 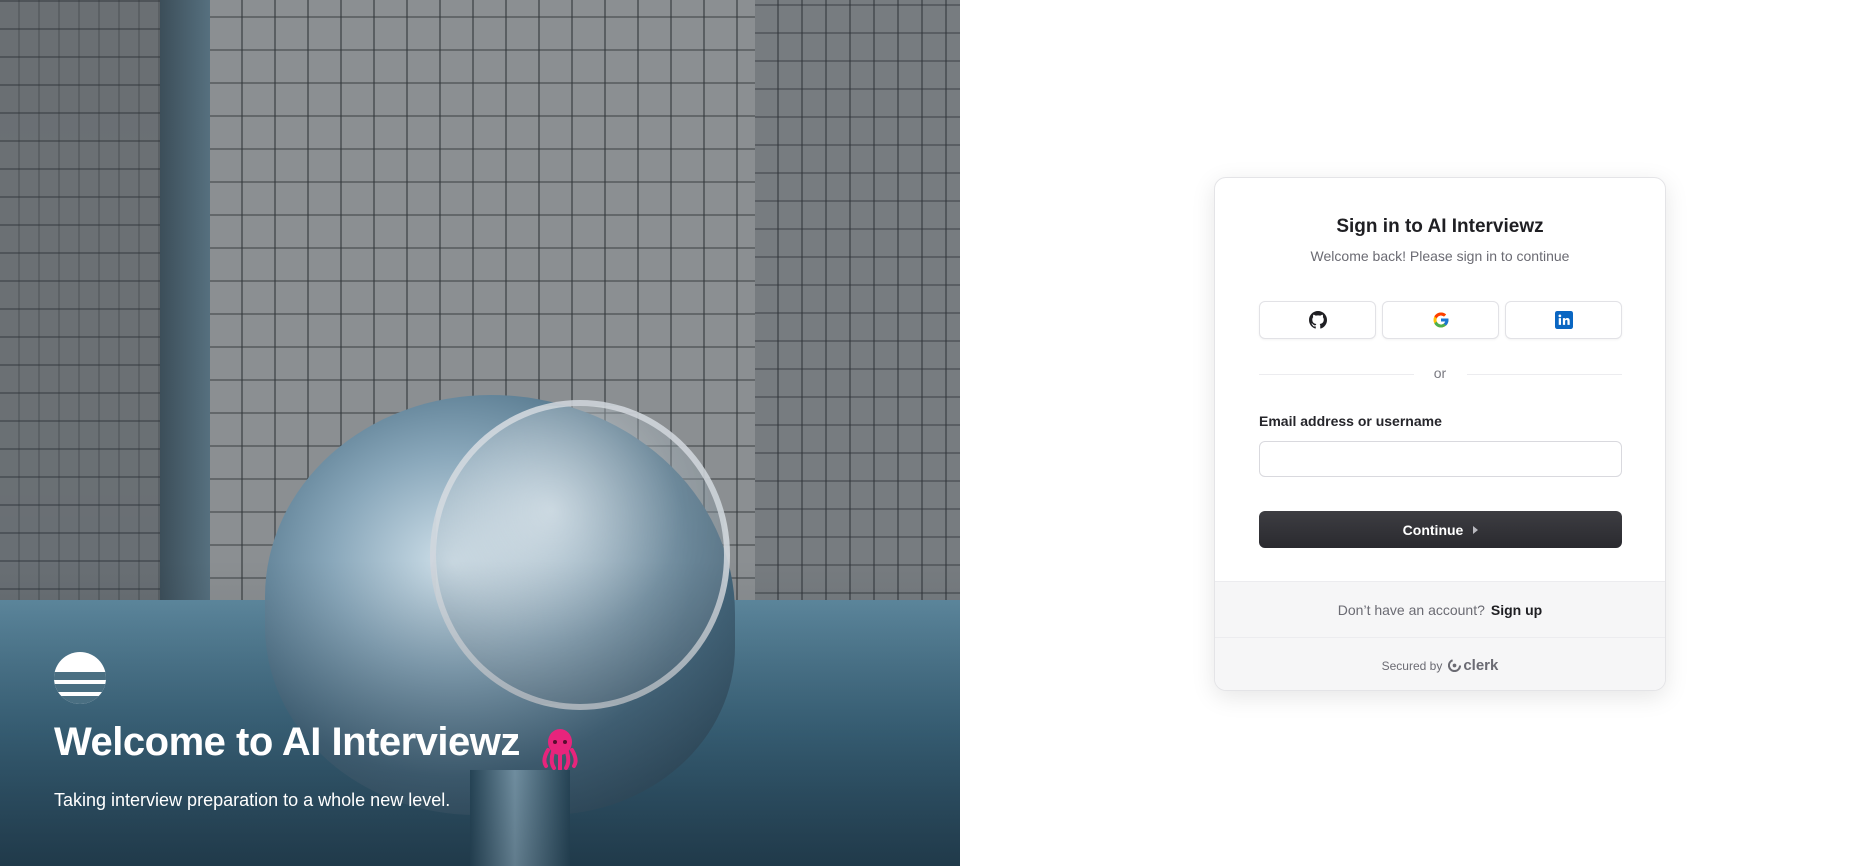 I want to click on waves-logo-icon, so click(x=80, y=678).